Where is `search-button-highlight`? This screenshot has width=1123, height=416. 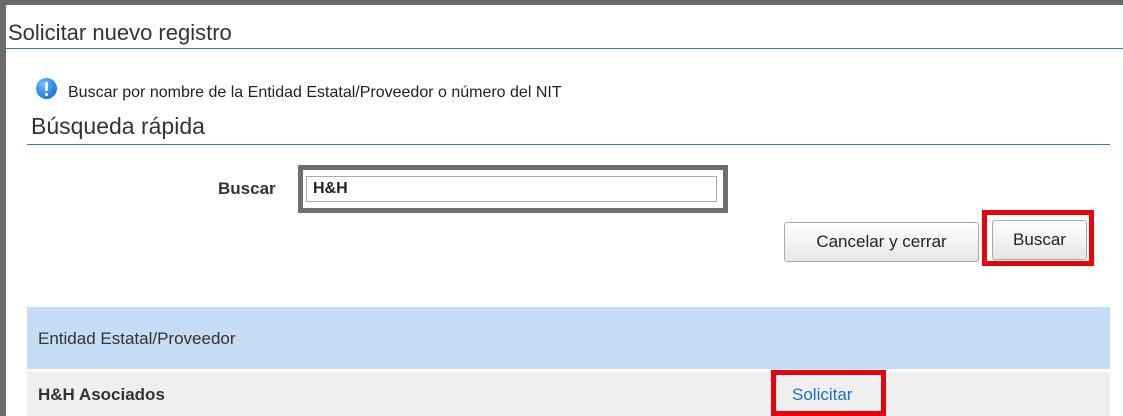 search-button-highlight is located at coordinates (1038, 238).